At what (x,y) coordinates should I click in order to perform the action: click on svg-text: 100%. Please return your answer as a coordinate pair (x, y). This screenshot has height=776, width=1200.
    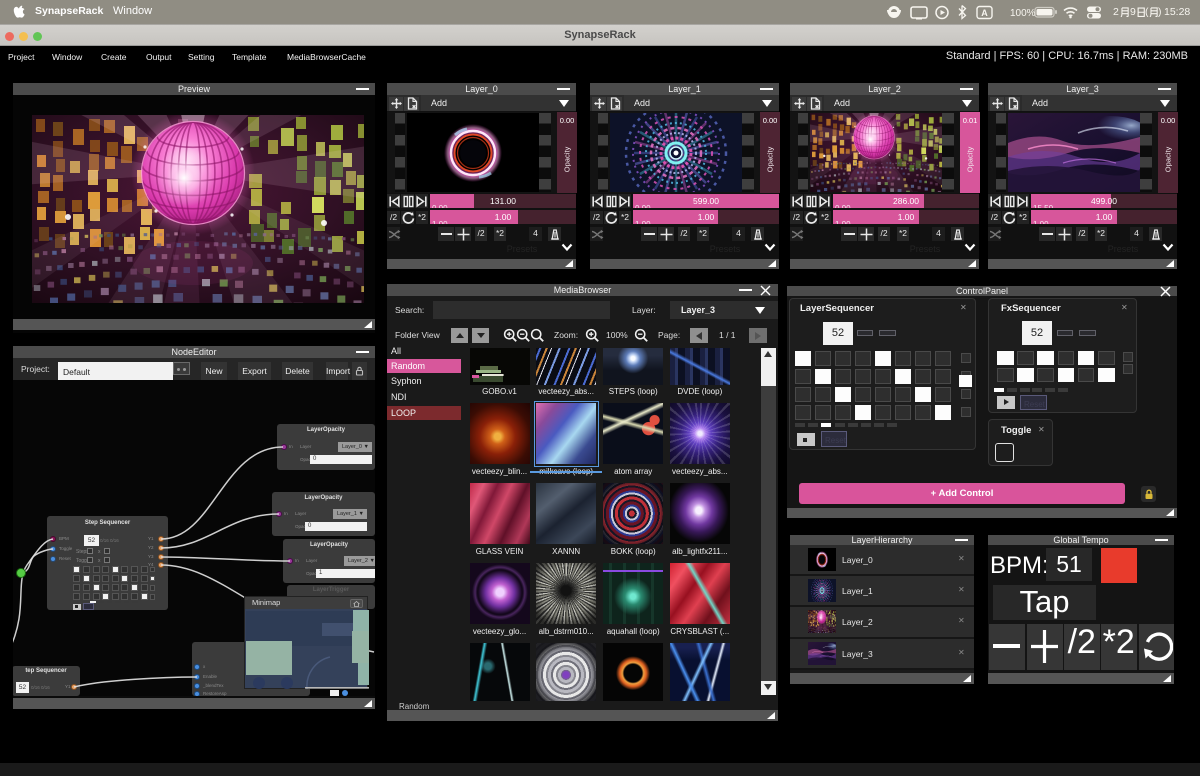
    Looking at the image, I should click on (1023, 13).